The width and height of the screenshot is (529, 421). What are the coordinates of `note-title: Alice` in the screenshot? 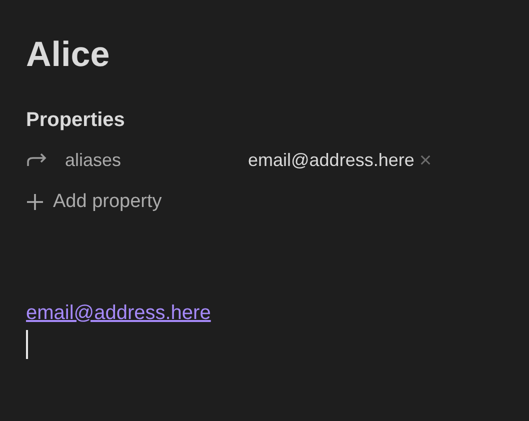 It's located at (68, 55).